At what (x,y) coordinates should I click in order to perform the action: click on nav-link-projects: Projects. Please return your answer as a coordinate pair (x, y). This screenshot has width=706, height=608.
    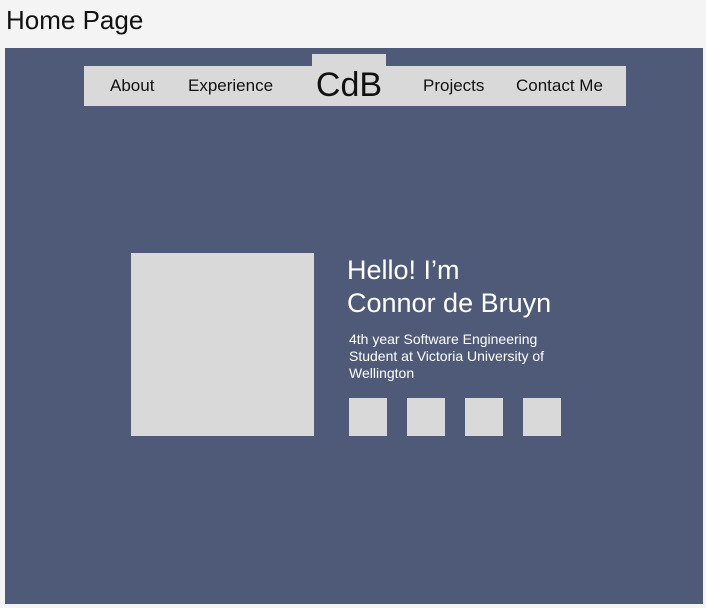
    Looking at the image, I should click on (453, 86).